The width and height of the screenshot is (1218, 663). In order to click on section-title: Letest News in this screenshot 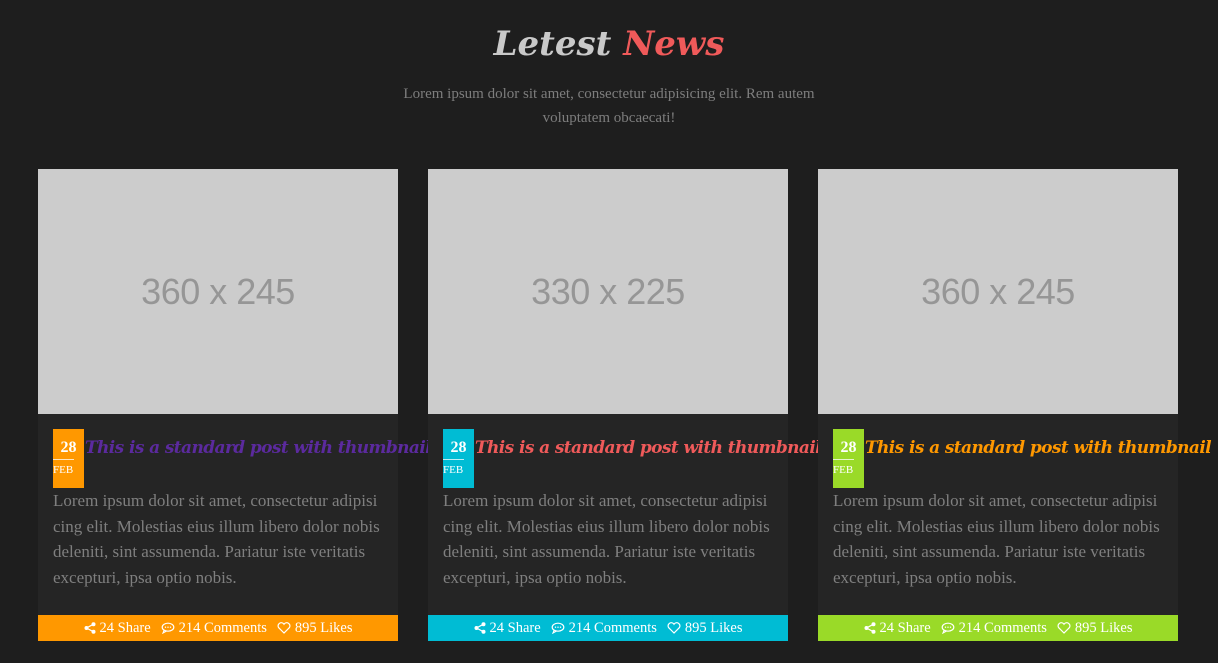, I will do `click(609, 44)`.